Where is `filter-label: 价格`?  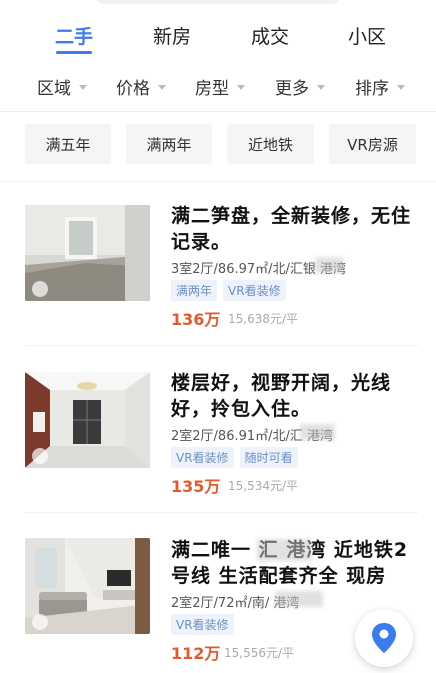
filter-label: 价格 is located at coordinates (133, 89).